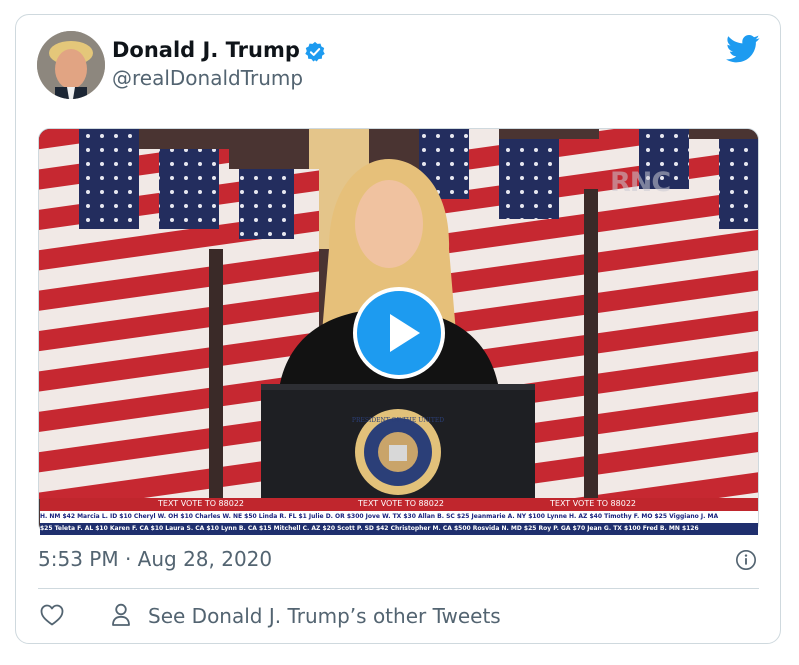 The height and width of the screenshot is (665, 799). Describe the element at coordinates (743, 49) in the screenshot. I see `twitter-bird-icon` at that location.